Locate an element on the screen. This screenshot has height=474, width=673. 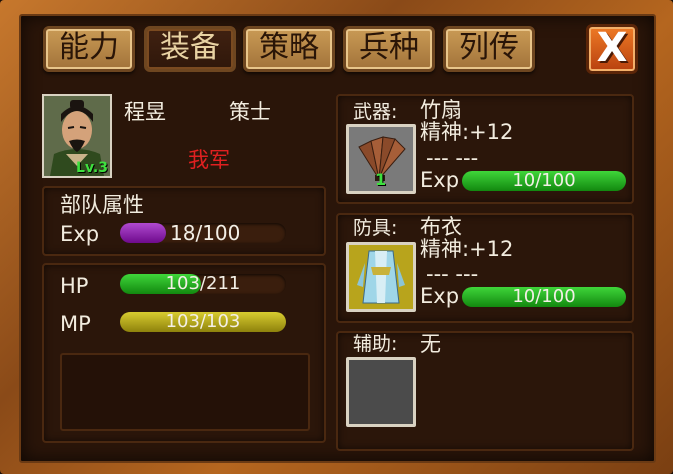
armor-extra: --- --- is located at coordinates (452, 274).